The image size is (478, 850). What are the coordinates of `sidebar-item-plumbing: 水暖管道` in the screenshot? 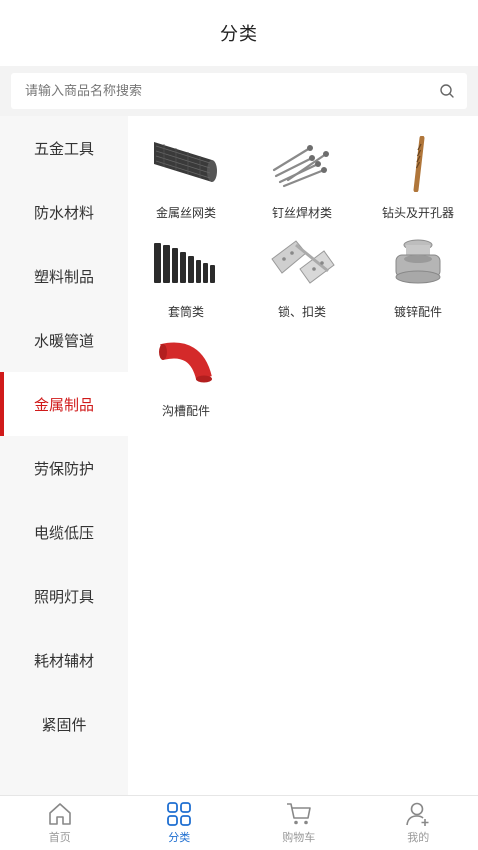 It's located at (64, 340).